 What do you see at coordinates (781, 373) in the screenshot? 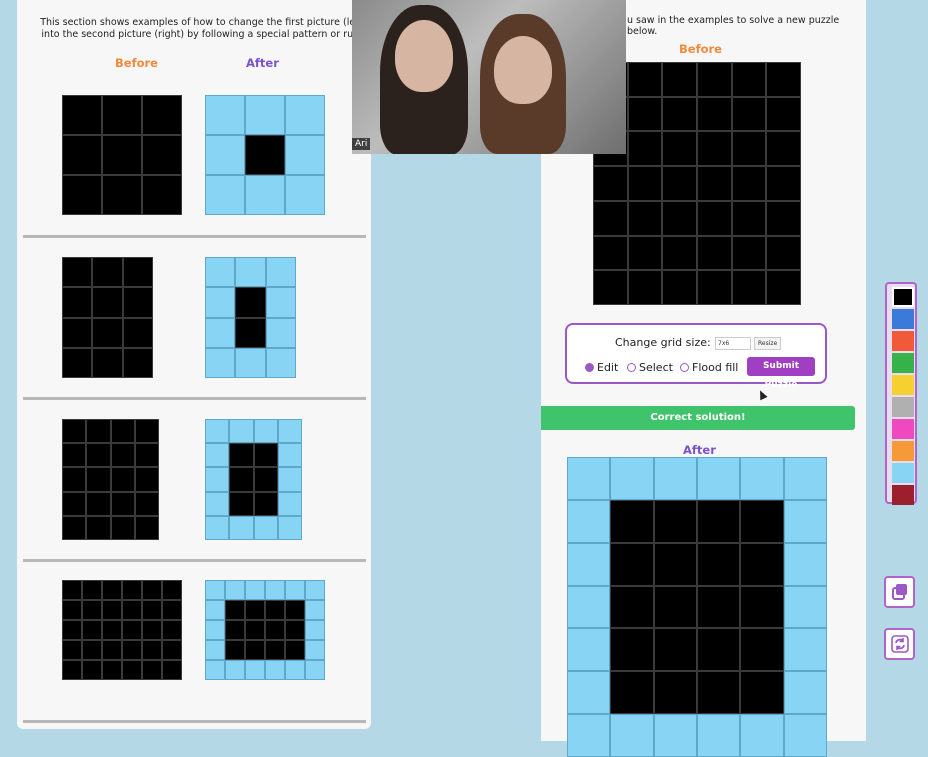
I see `submit-puzzle-button: Submit Puzzle` at bounding box center [781, 373].